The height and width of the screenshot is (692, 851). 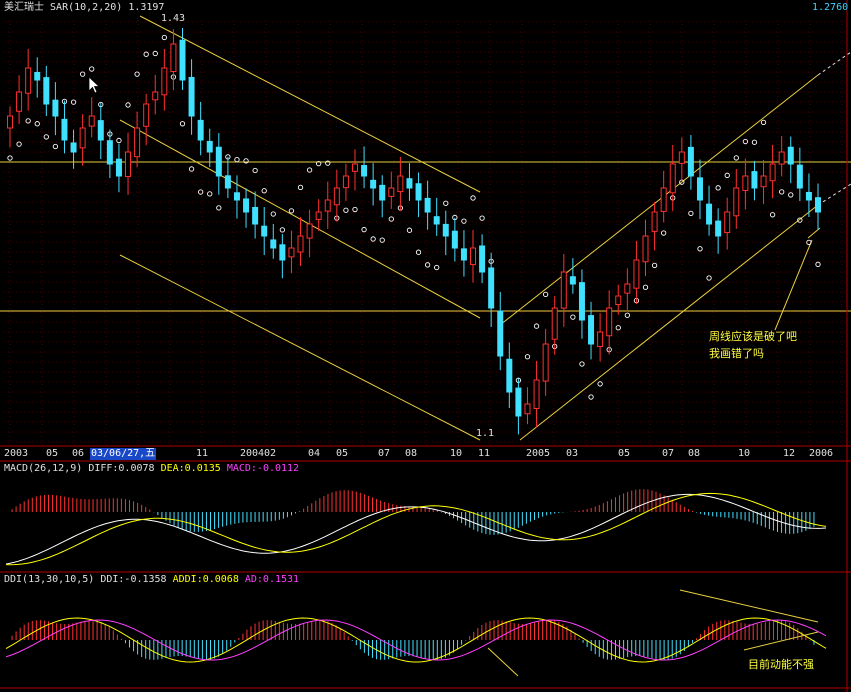 I want to click on macd-dea-label: DEA:0.0135, so click(x=190, y=468).